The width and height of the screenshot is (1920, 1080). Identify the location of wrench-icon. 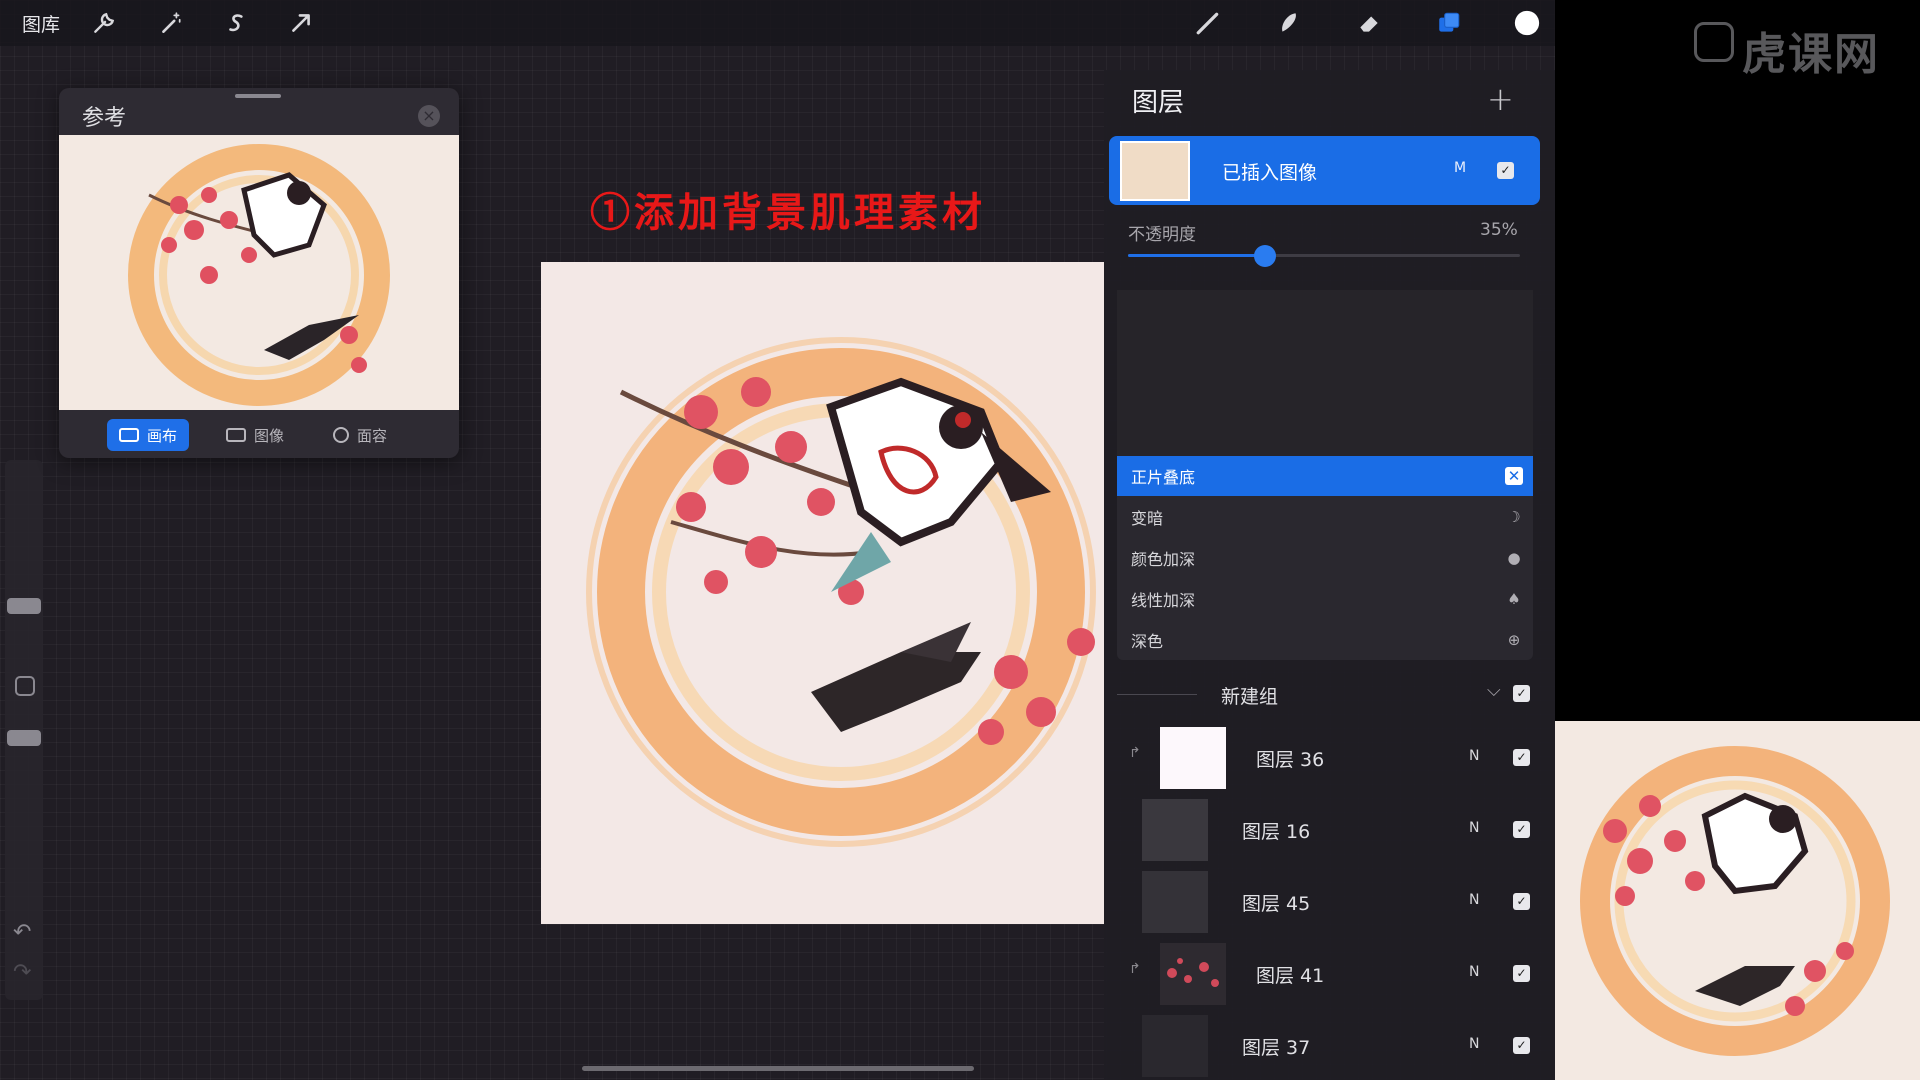
(104, 23).